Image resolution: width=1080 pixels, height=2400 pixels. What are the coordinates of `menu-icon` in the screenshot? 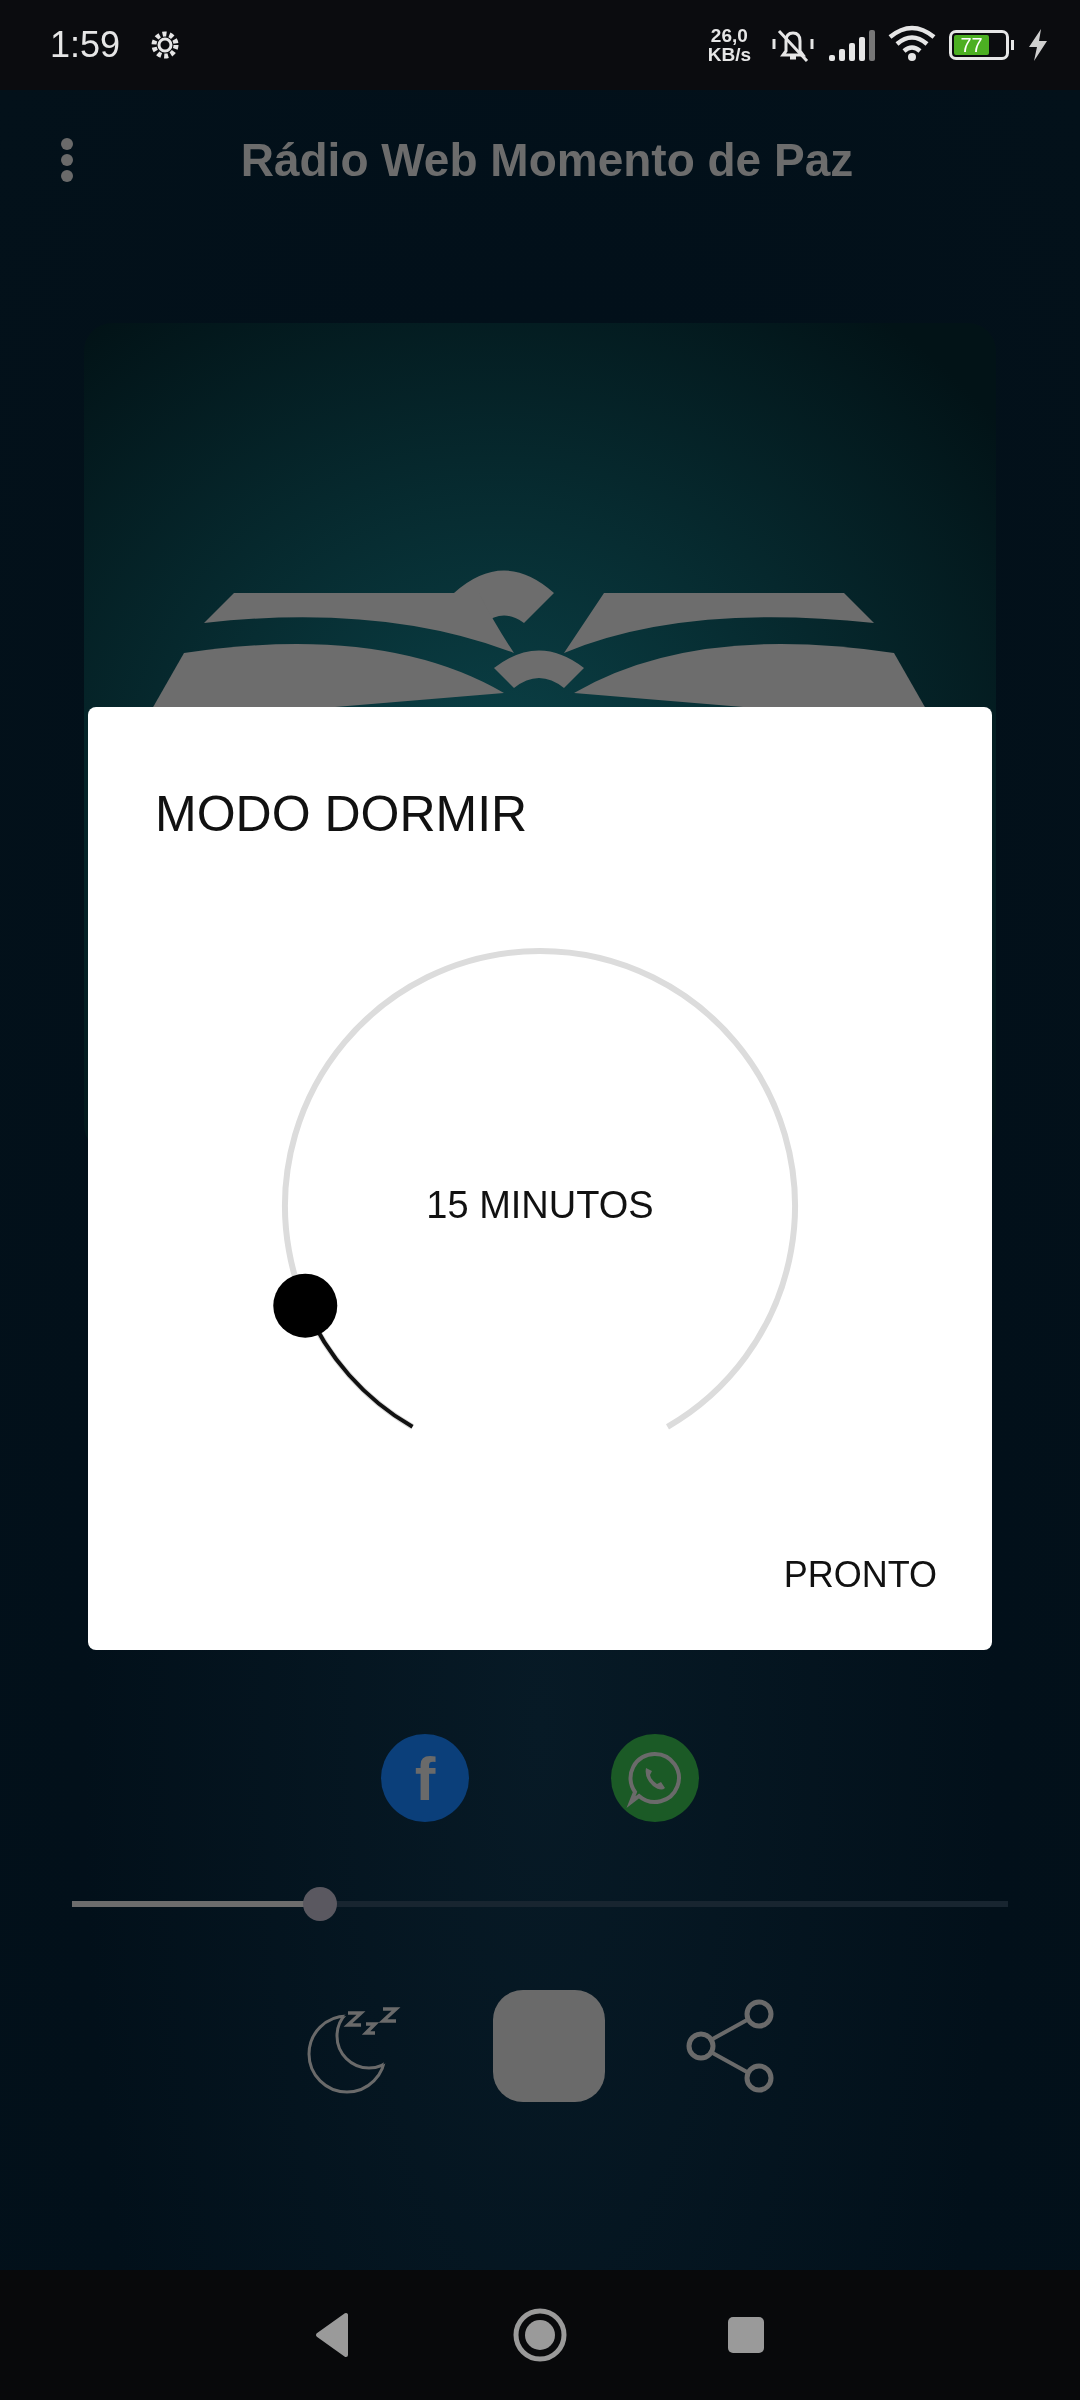 It's located at (67, 160).